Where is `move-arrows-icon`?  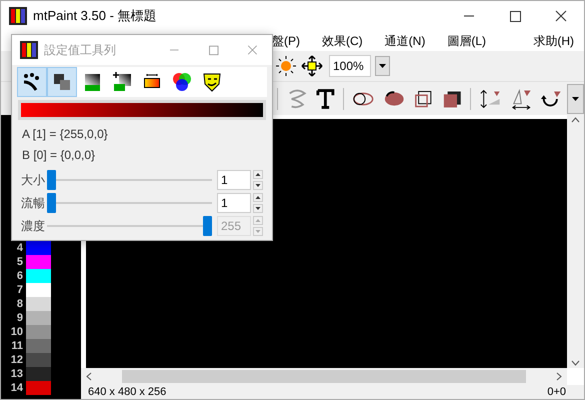
move-arrows-icon is located at coordinates (312, 66).